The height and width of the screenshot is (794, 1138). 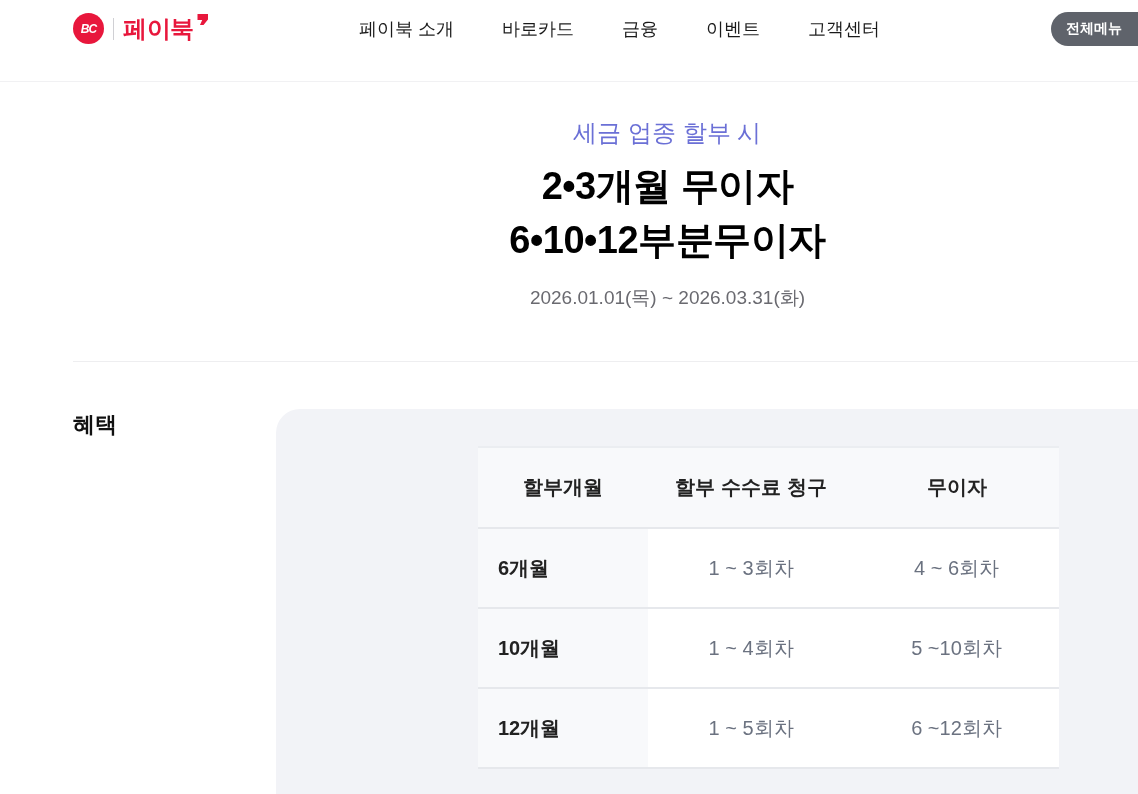 What do you see at coordinates (563, 648) in the screenshot?
I see `table-cell: 10개월` at bounding box center [563, 648].